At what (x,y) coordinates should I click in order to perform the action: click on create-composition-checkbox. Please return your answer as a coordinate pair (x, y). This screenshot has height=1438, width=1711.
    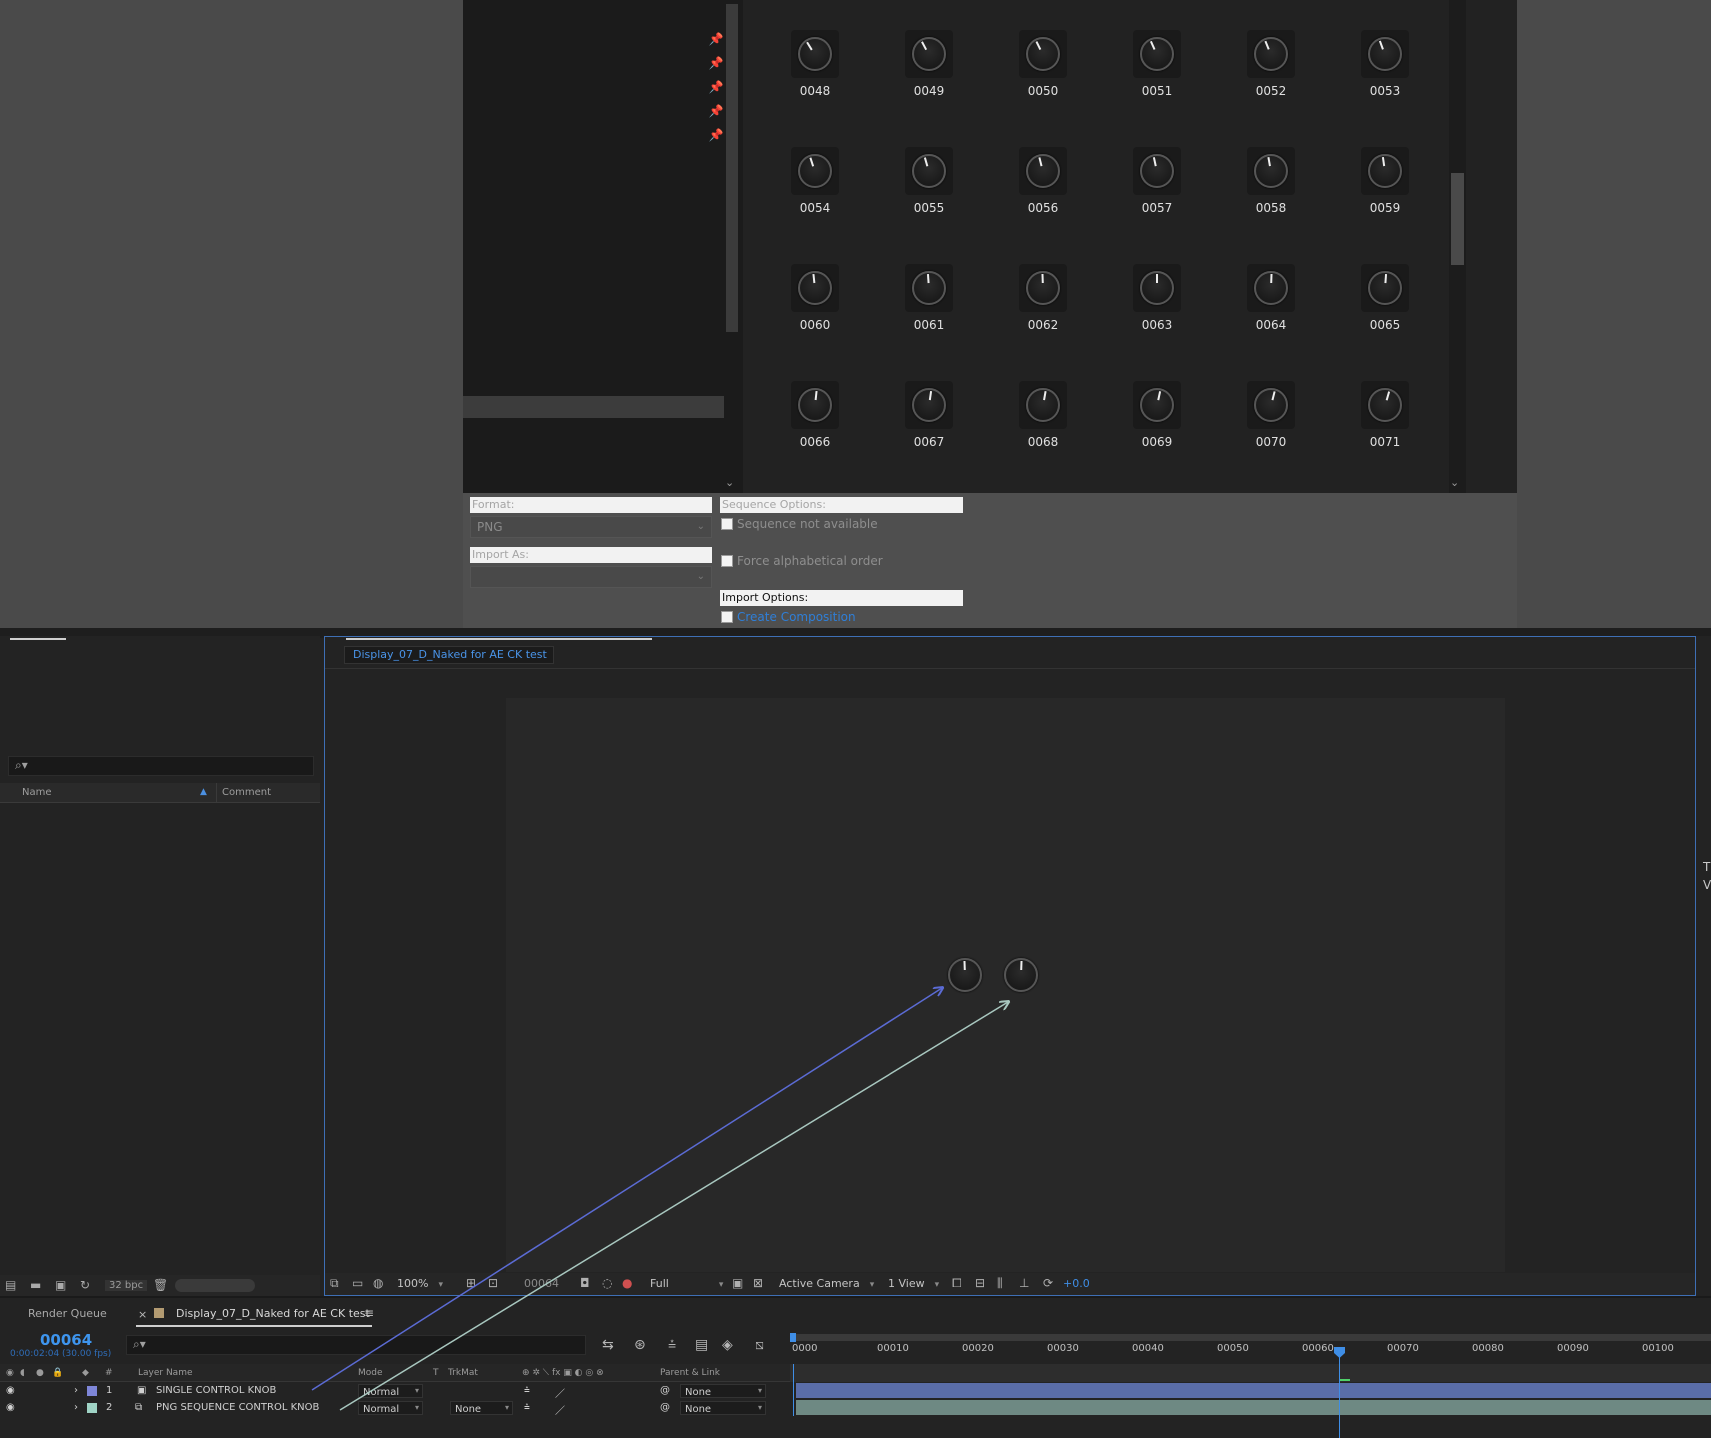
    Looking at the image, I should click on (727, 617).